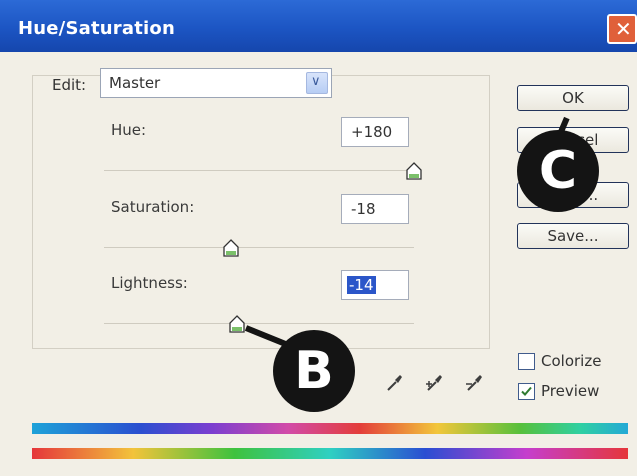  I want to click on callout-c: C, so click(558, 171).